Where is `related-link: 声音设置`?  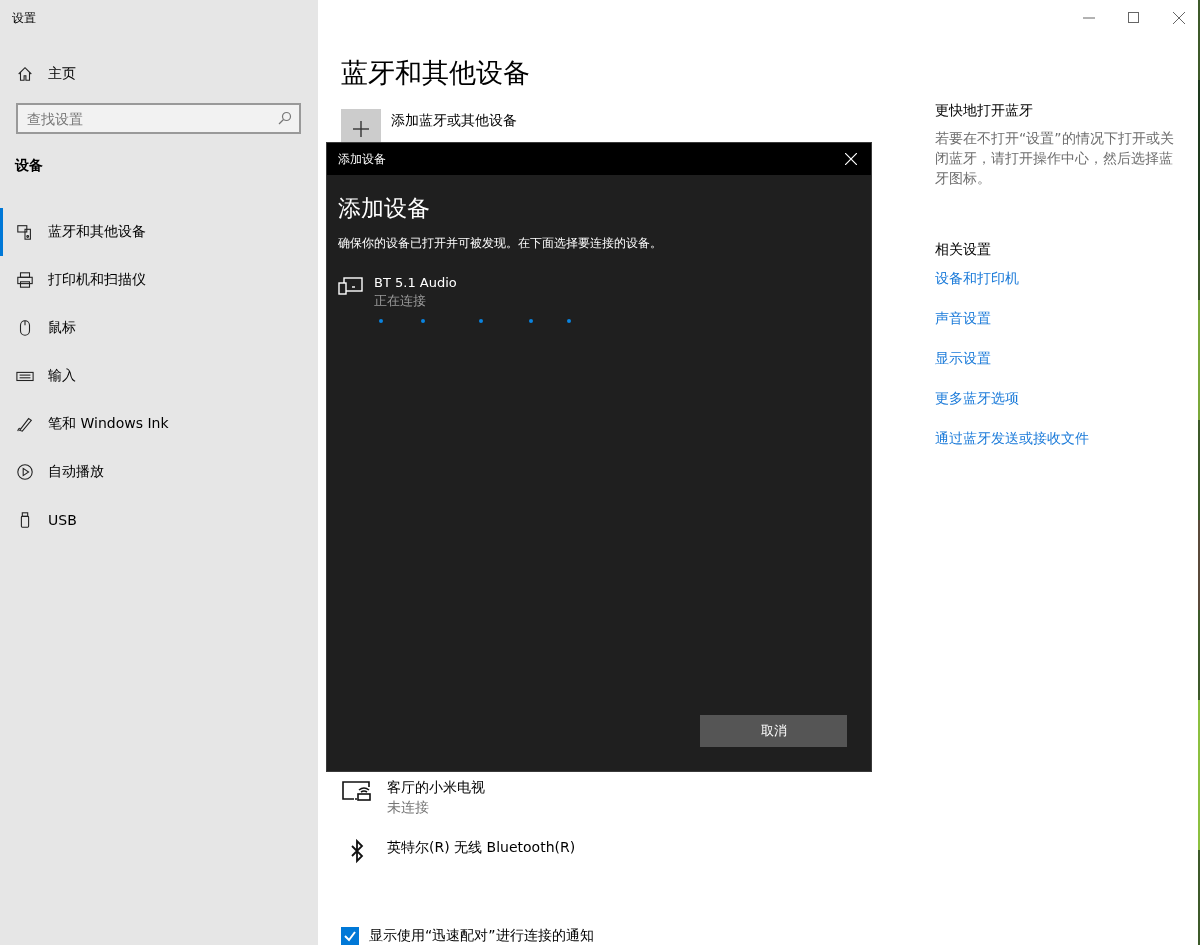 related-link: 声音设置 is located at coordinates (963, 324).